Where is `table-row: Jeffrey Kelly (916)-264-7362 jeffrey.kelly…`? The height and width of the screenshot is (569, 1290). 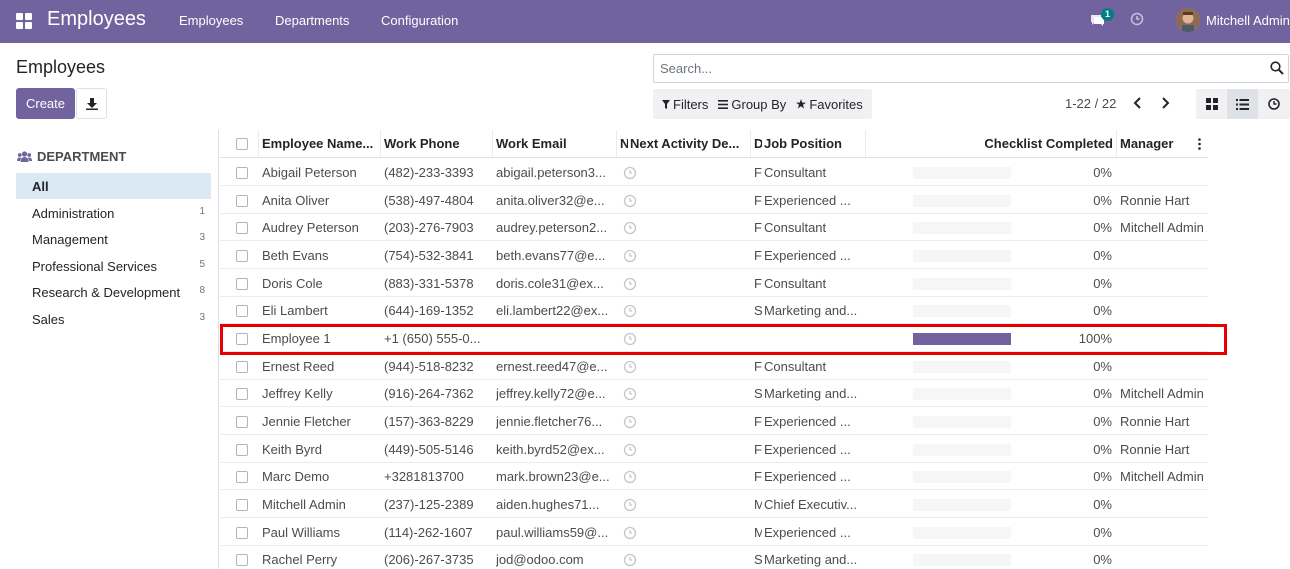 table-row: Jeffrey Kelly (916)-264-7362 jeffrey.kelly… is located at coordinates (714, 393).